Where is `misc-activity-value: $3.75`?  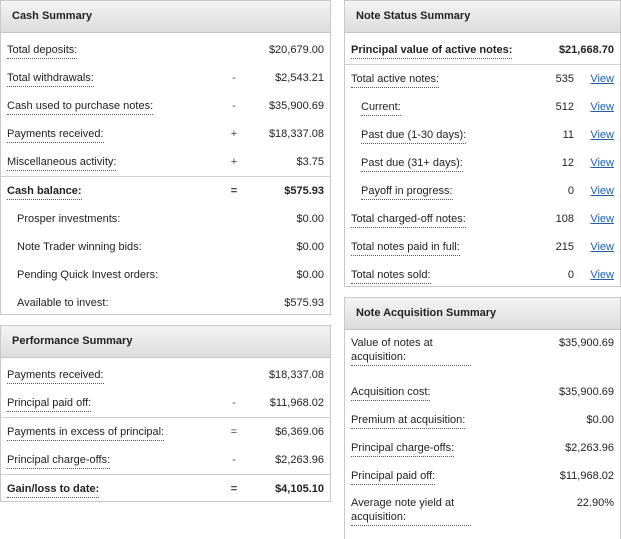 misc-activity-value: $3.75 is located at coordinates (310, 162).